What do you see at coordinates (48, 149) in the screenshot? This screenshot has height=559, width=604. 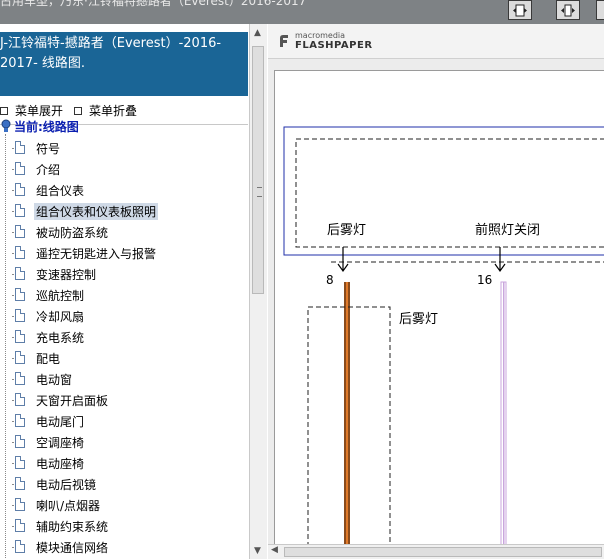 I see `tree-item-label: 符号` at bounding box center [48, 149].